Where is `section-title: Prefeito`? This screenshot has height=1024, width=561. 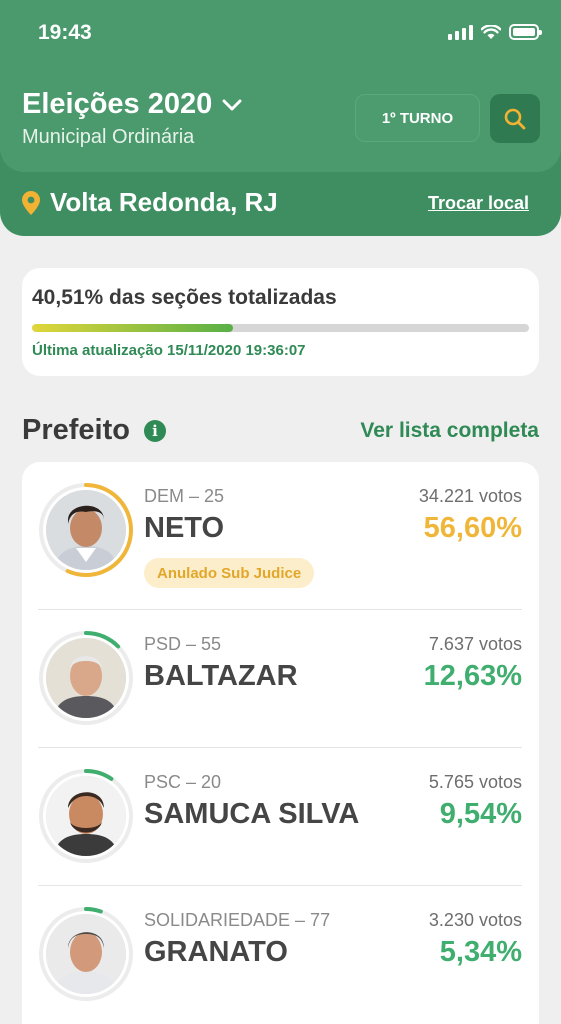
section-title: Prefeito is located at coordinates (76, 430).